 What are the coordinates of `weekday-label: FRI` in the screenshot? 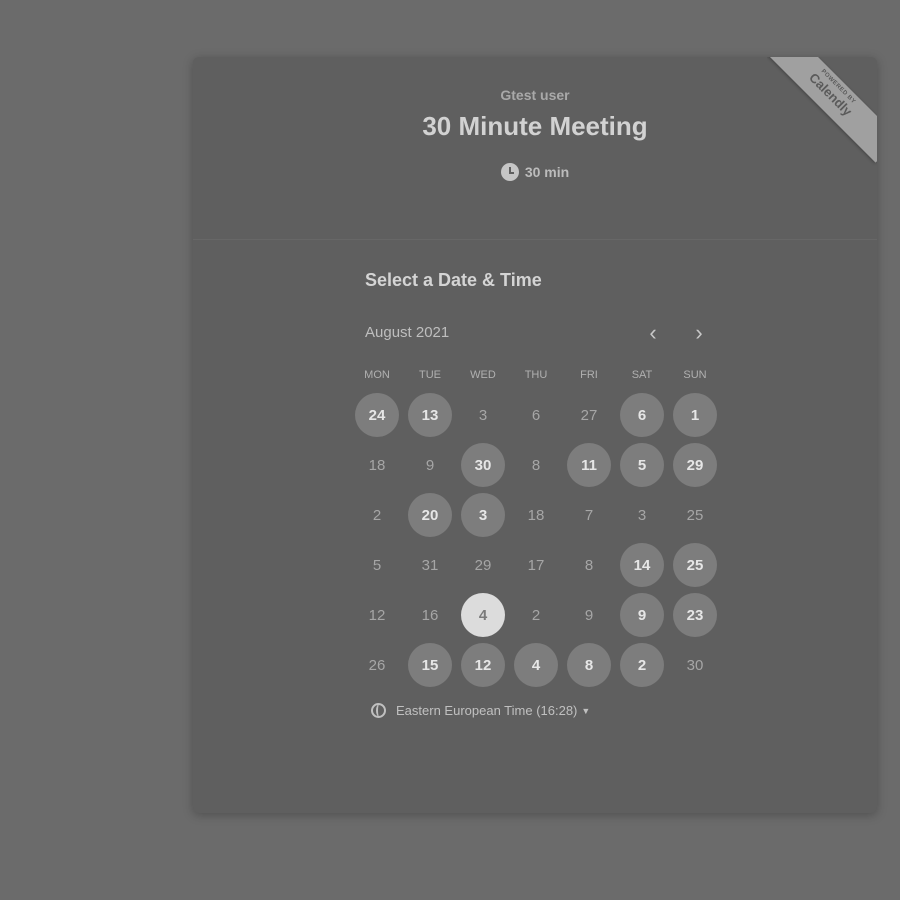 It's located at (589, 375).